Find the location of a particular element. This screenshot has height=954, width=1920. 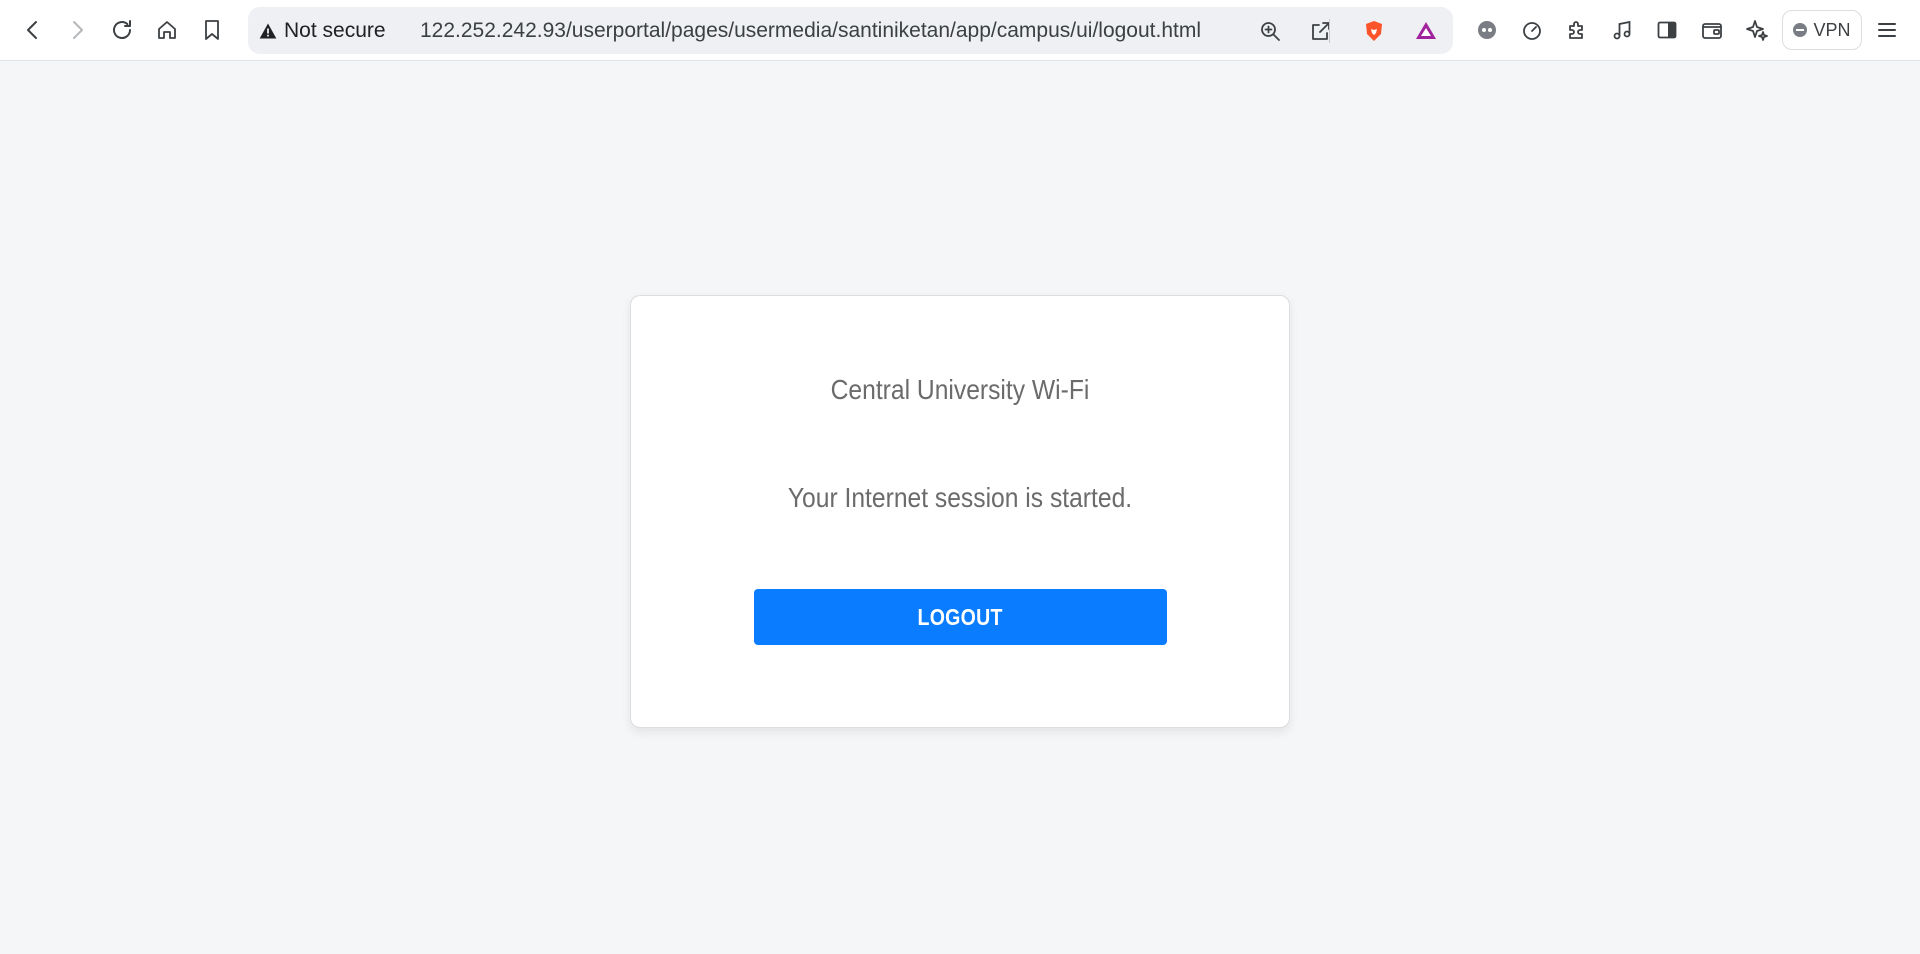

vpn-button: VPN is located at coordinates (1822, 30).